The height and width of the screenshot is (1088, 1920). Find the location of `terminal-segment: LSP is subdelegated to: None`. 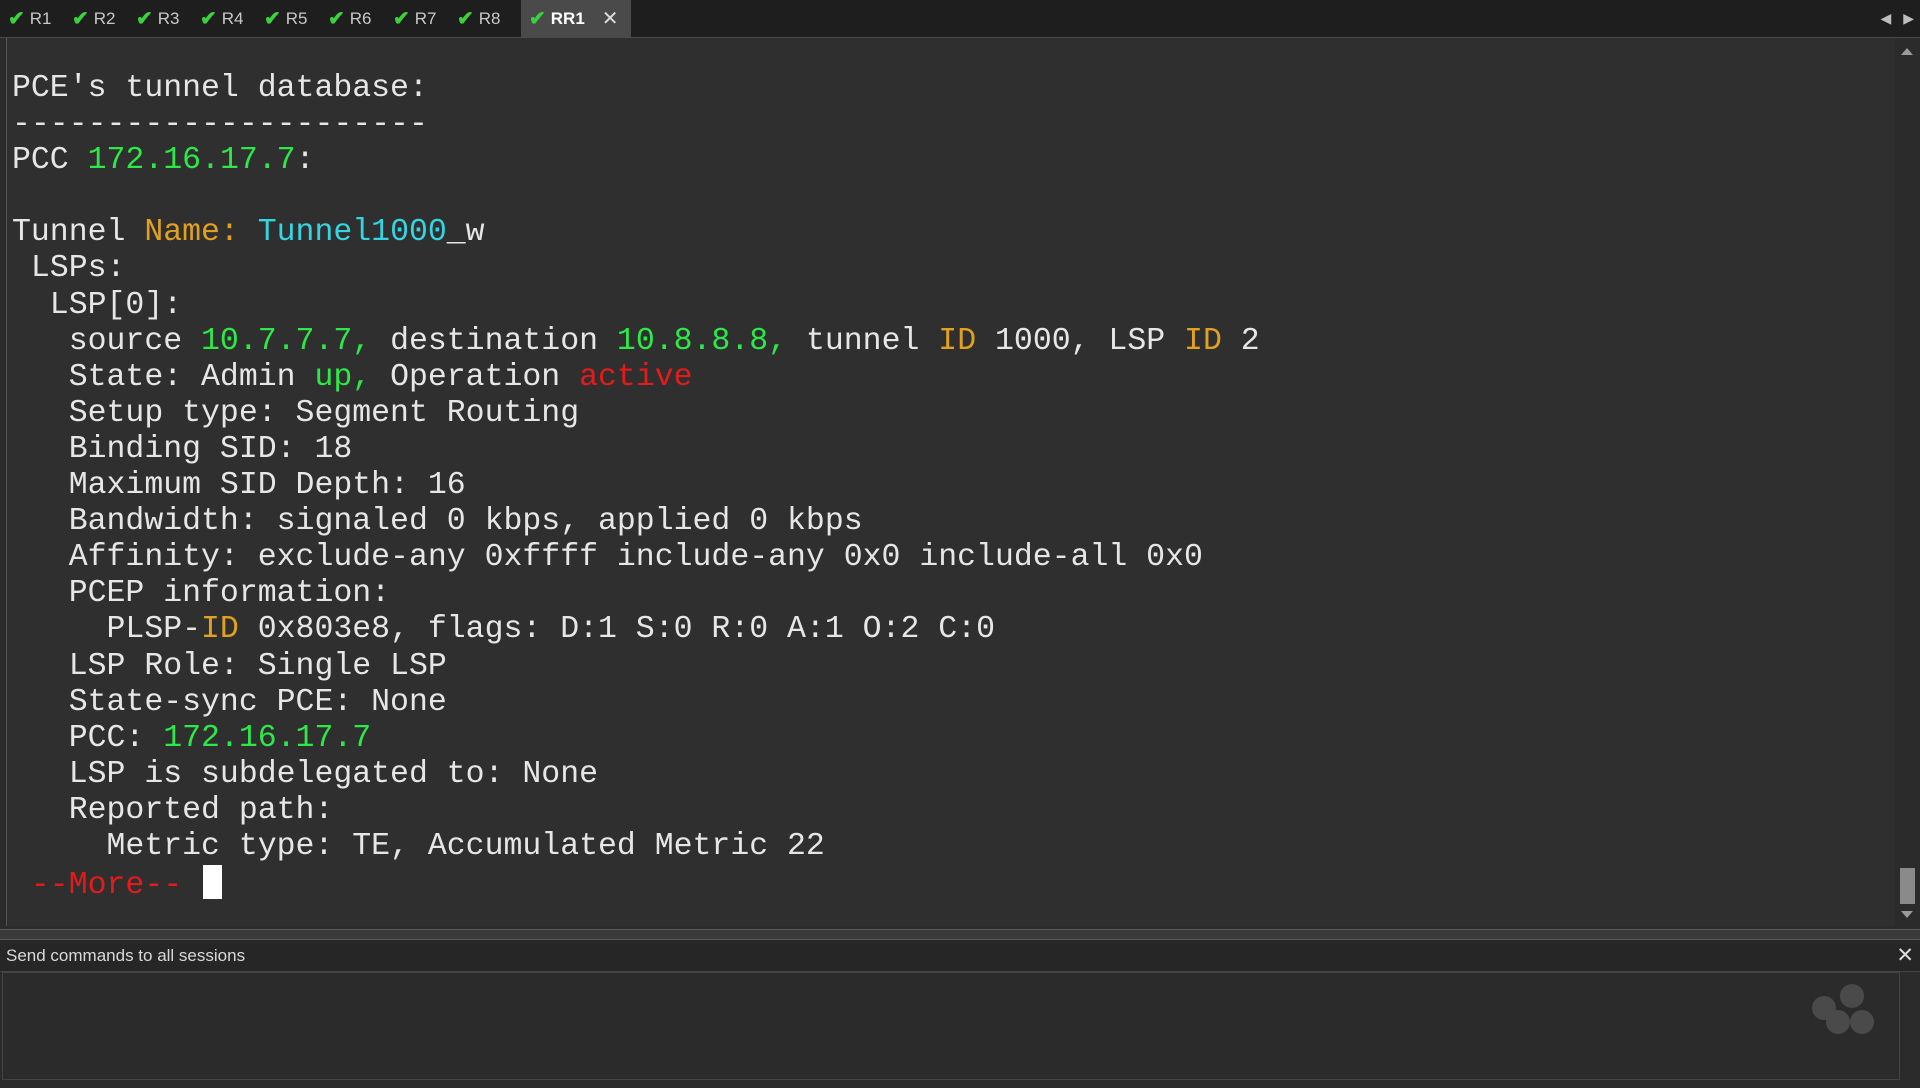

terminal-segment: LSP is subdelegated to: None is located at coordinates (305, 774).